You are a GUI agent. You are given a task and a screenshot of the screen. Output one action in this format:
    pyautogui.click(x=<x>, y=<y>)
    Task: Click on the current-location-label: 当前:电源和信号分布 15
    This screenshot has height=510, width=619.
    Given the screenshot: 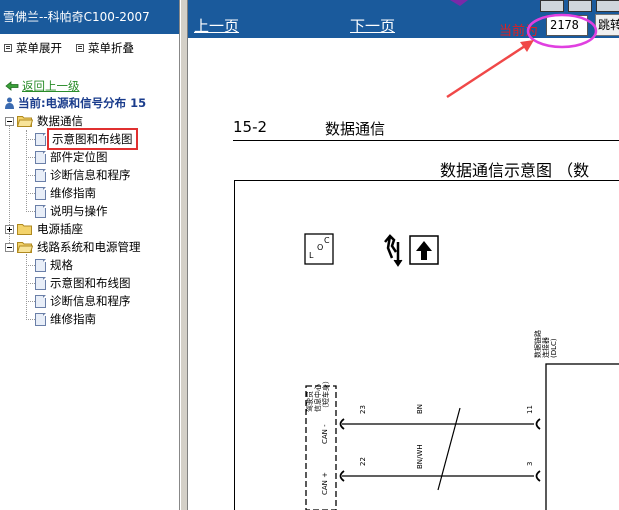 What is the action you would take?
    pyautogui.click(x=82, y=103)
    